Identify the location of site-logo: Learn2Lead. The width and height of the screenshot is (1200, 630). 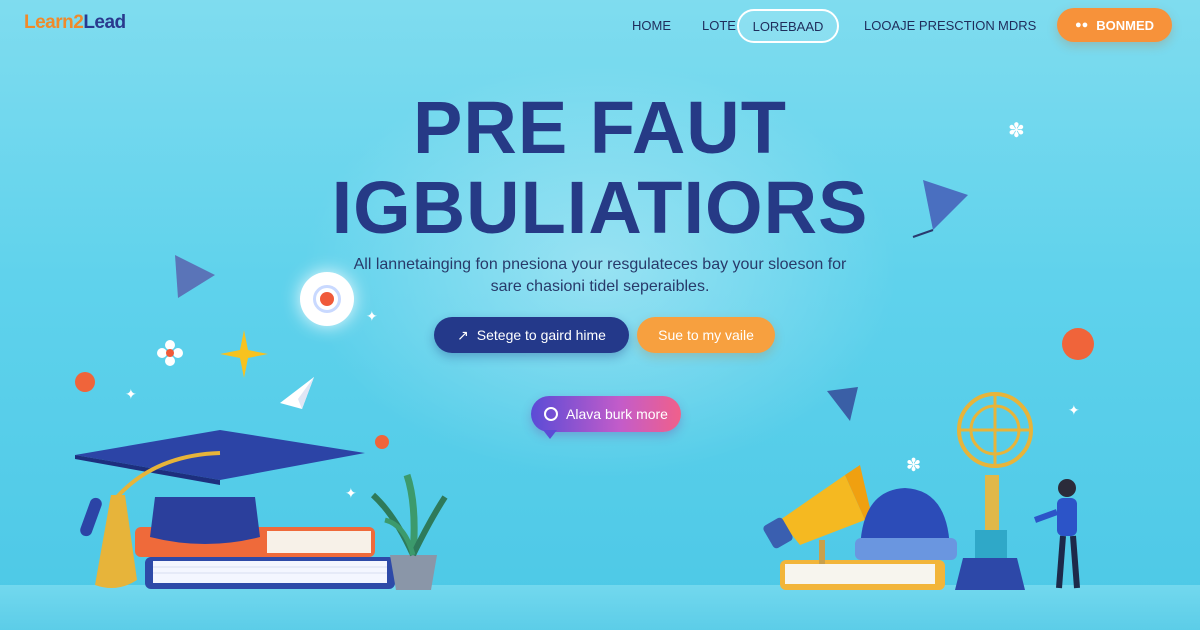
(75, 23).